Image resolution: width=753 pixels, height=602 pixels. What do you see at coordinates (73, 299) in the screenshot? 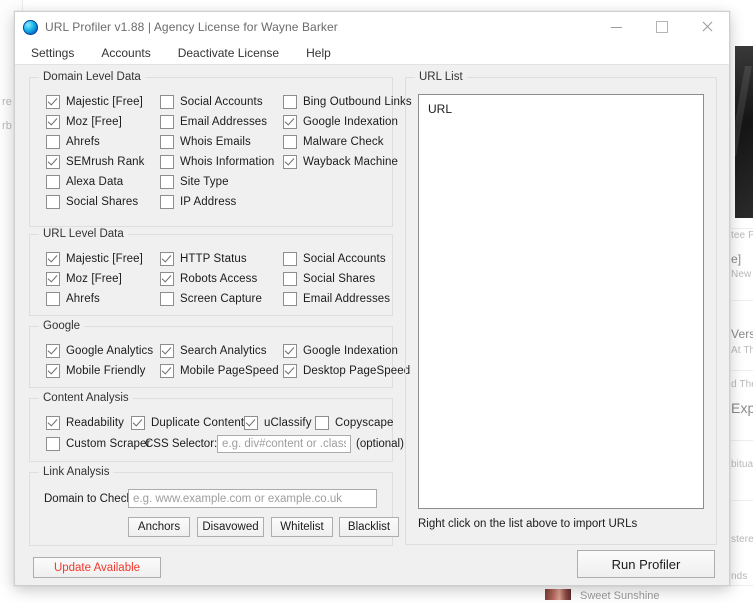
I see `checkbox-ahrefs-url: Ahrefs` at bounding box center [73, 299].